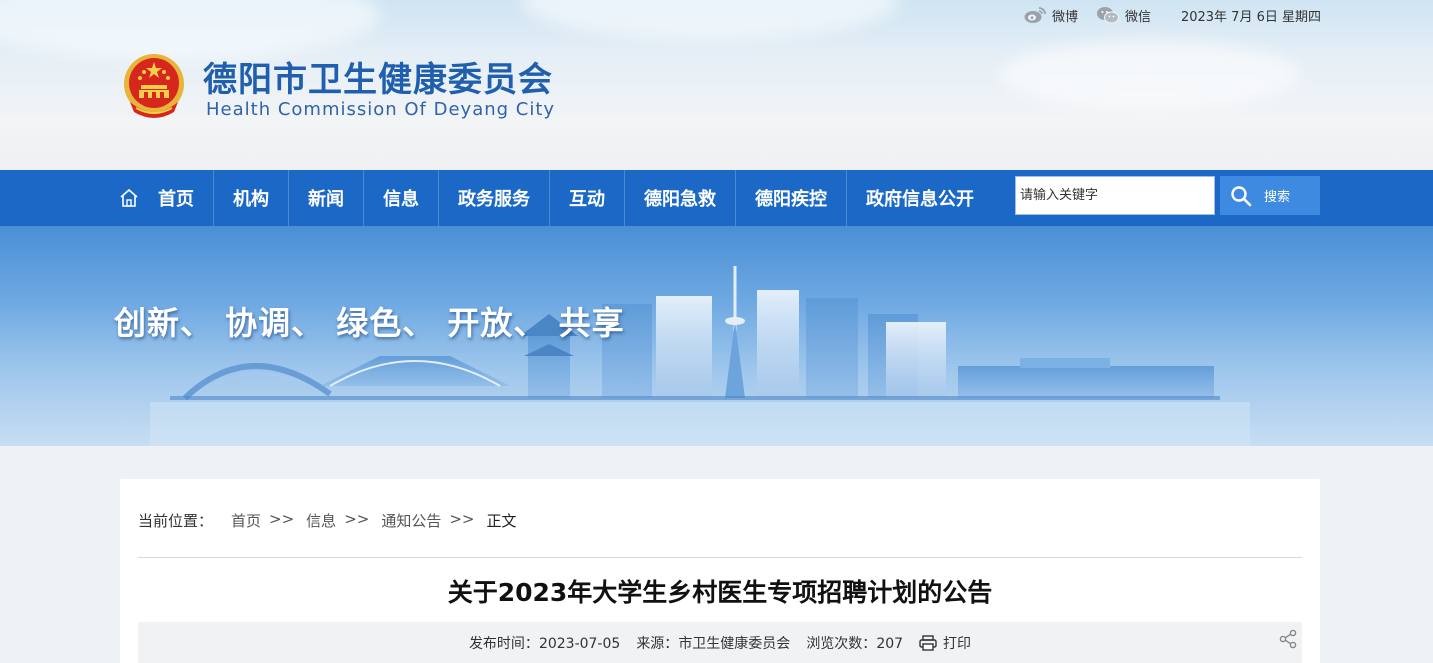 Image resolution: width=1433 pixels, height=663 pixels. I want to click on article-meta: 发布时间：2023-07-05 来源：市卫生健康委员会 浏览次数：207 打印, so click(720, 642).